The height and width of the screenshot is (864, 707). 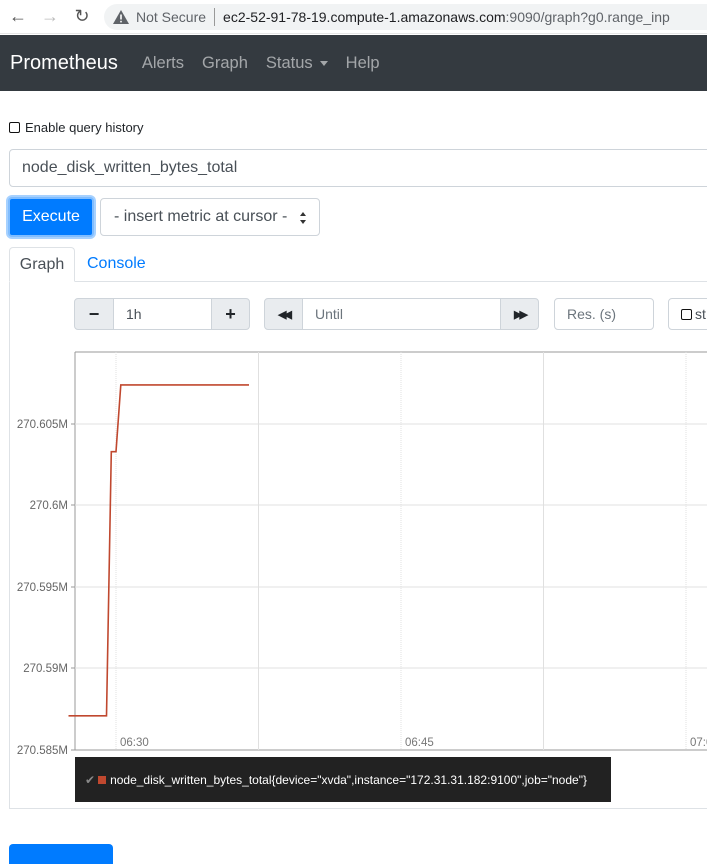 What do you see at coordinates (289, 62) in the screenshot?
I see `nav-status-label: Status` at bounding box center [289, 62].